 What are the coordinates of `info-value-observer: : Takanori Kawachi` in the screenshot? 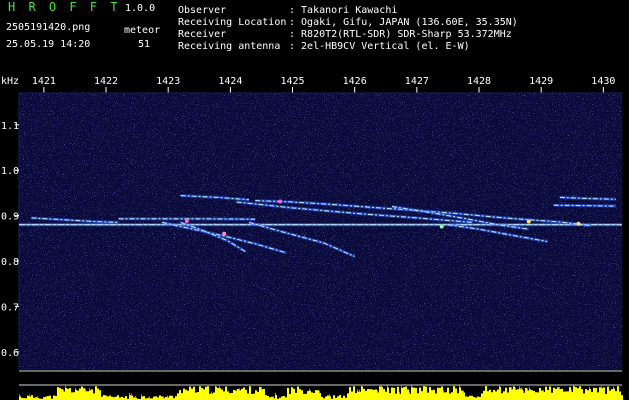 It's located at (343, 10).